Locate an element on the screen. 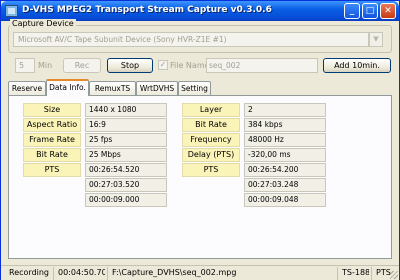 This screenshot has height=280, width=400. close-icon: ✕ is located at coordinates (388, 11).